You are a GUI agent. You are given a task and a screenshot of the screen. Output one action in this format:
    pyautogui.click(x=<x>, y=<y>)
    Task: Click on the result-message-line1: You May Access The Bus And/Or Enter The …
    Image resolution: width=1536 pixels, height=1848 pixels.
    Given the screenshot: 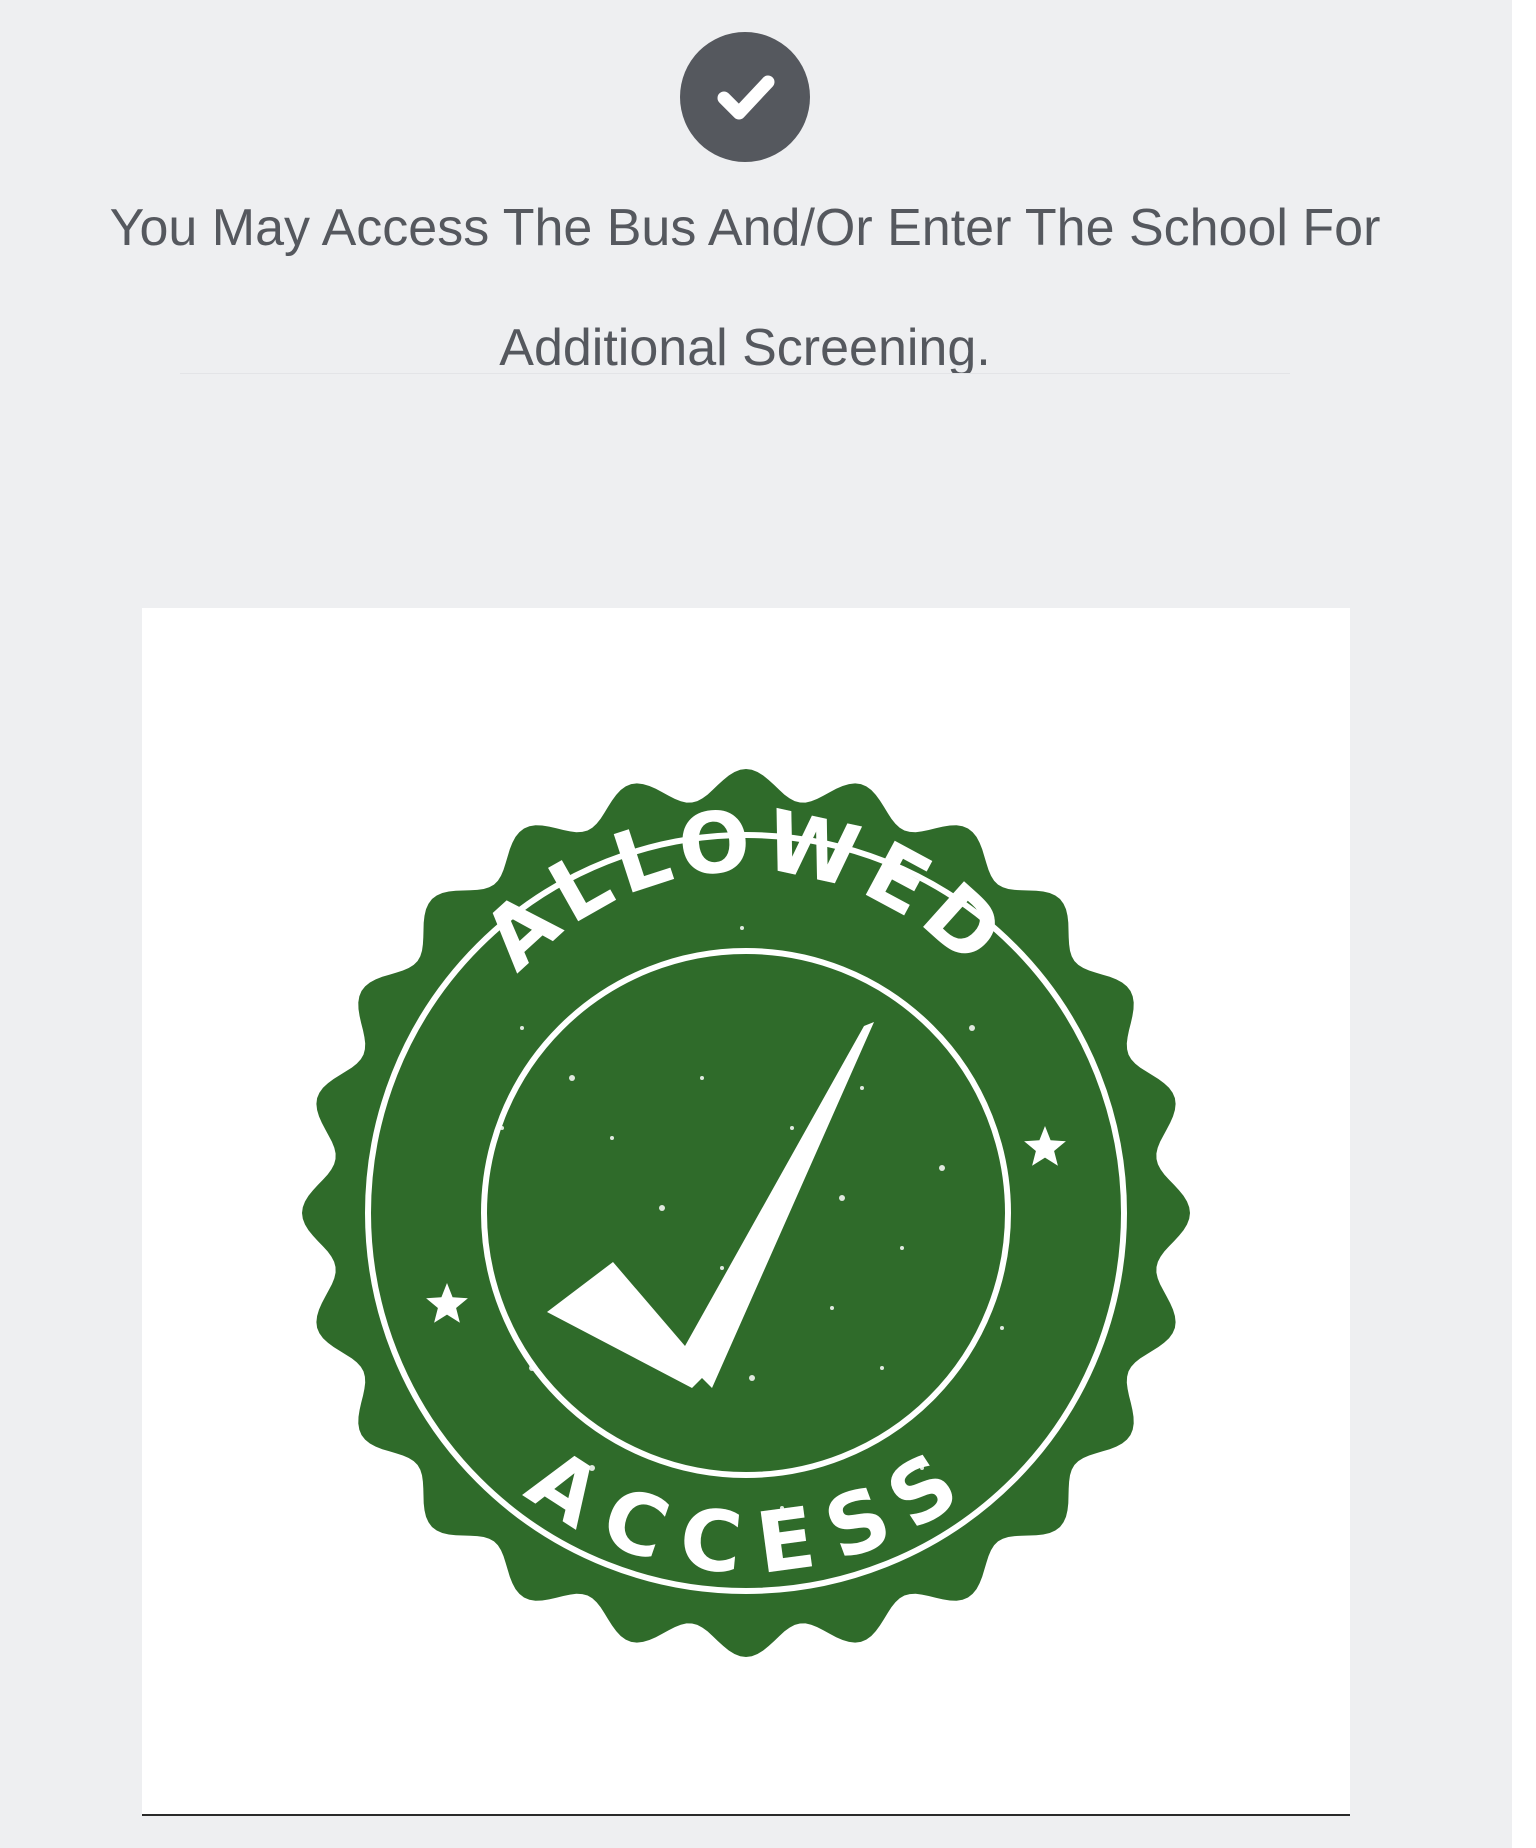 What is the action you would take?
    pyautogui.click(x=745, y=228)
    